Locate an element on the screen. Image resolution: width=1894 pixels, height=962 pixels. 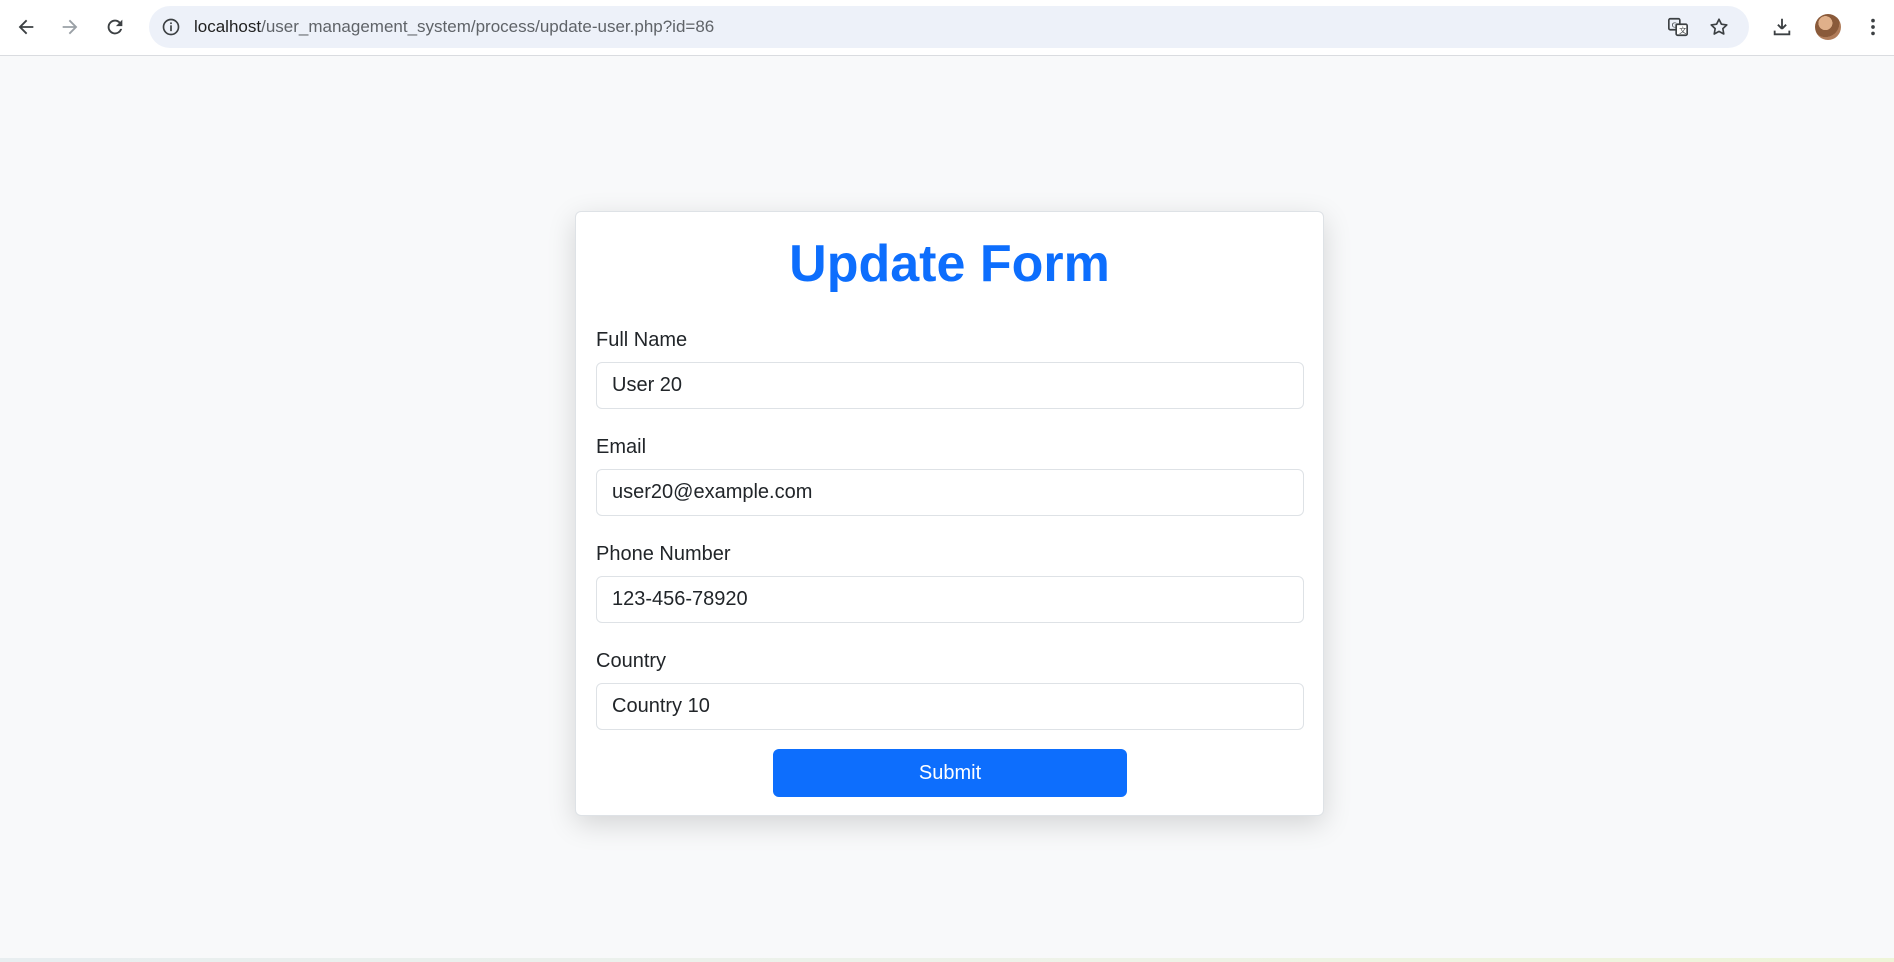
svg-text: G is located at coordinates (1675, 24).